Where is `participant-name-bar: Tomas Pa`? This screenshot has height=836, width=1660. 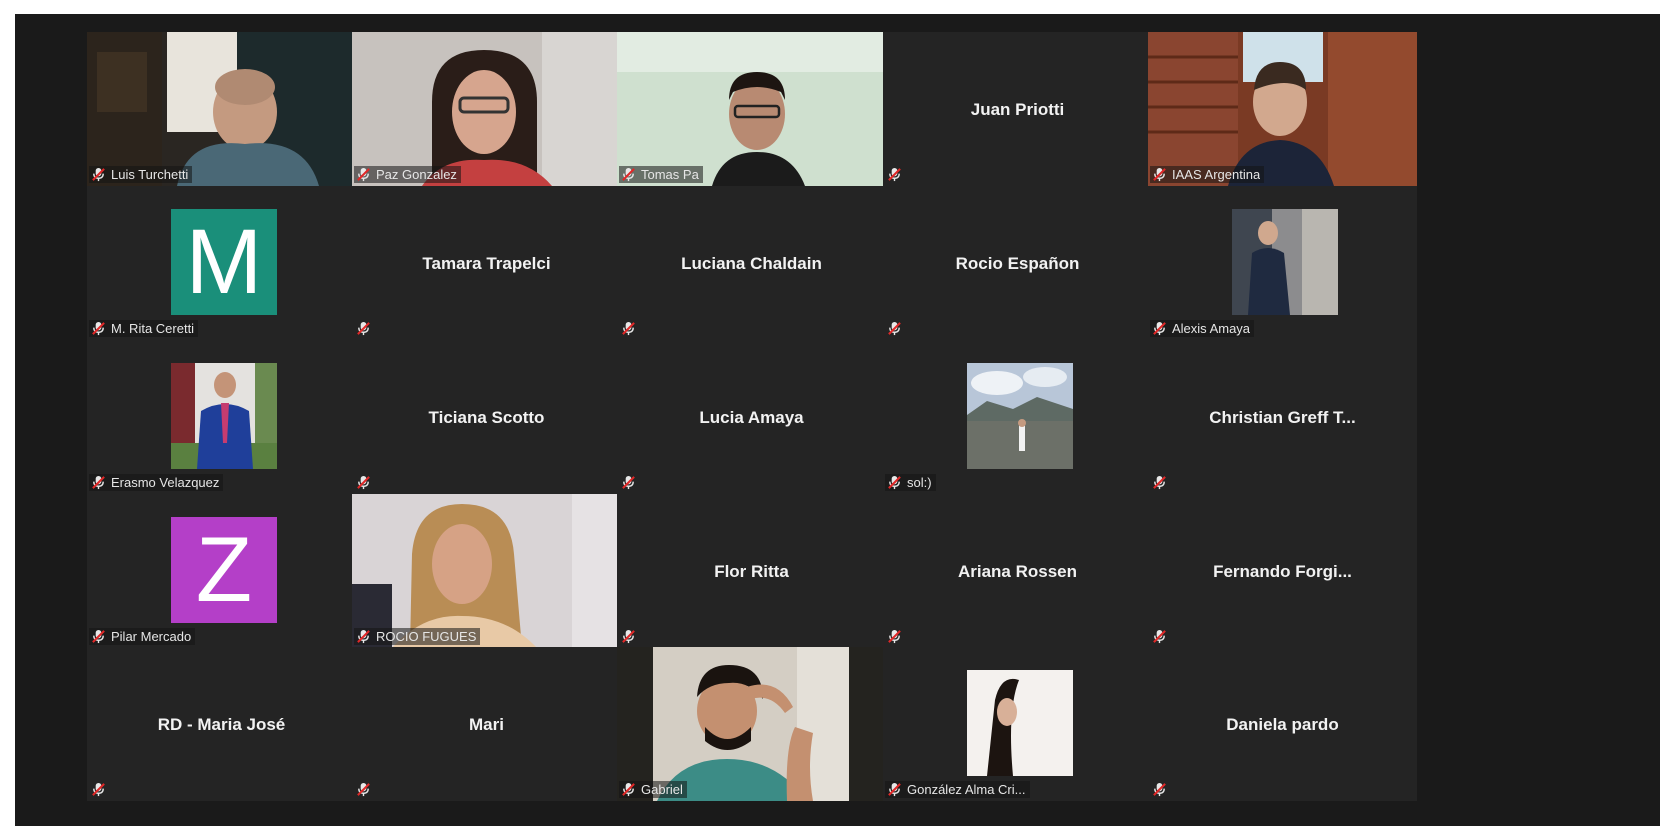
participant-name-bar: Tomas Pa is located at coordinates (661, 174).